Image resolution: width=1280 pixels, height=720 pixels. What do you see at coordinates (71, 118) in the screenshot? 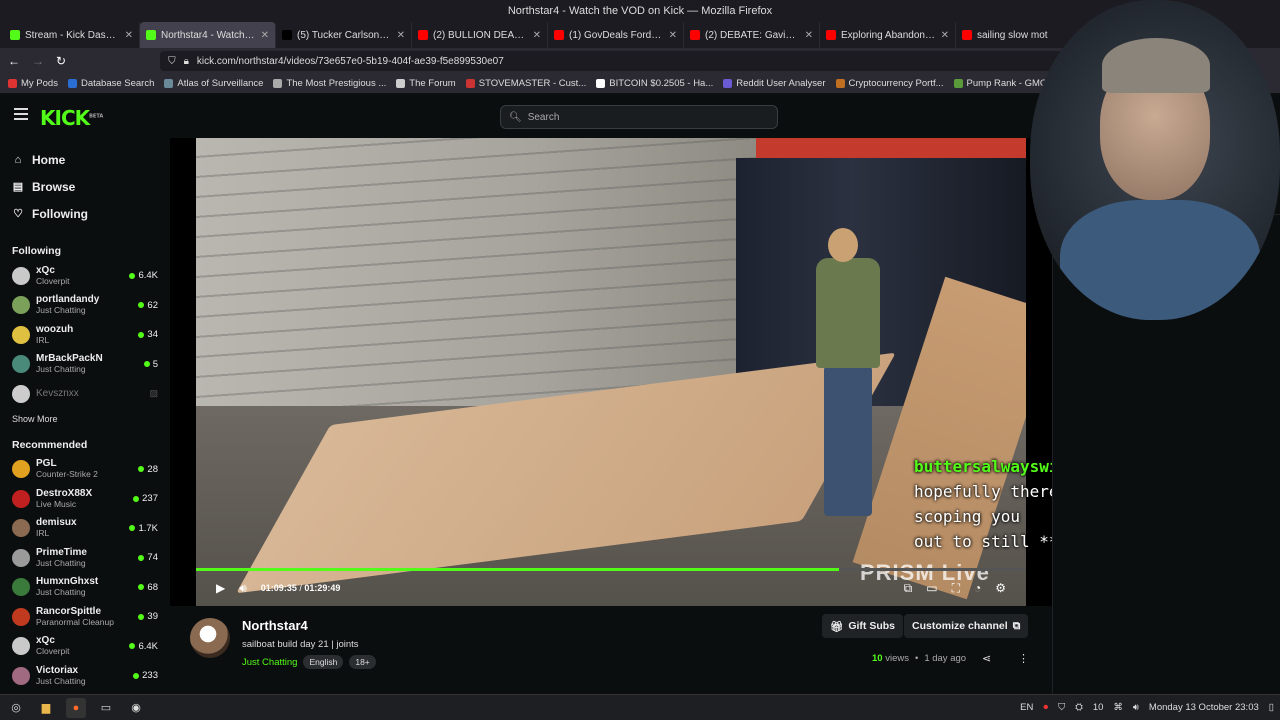
I see `kick-logo: KICKBETA` at bounding box center [71, 118].